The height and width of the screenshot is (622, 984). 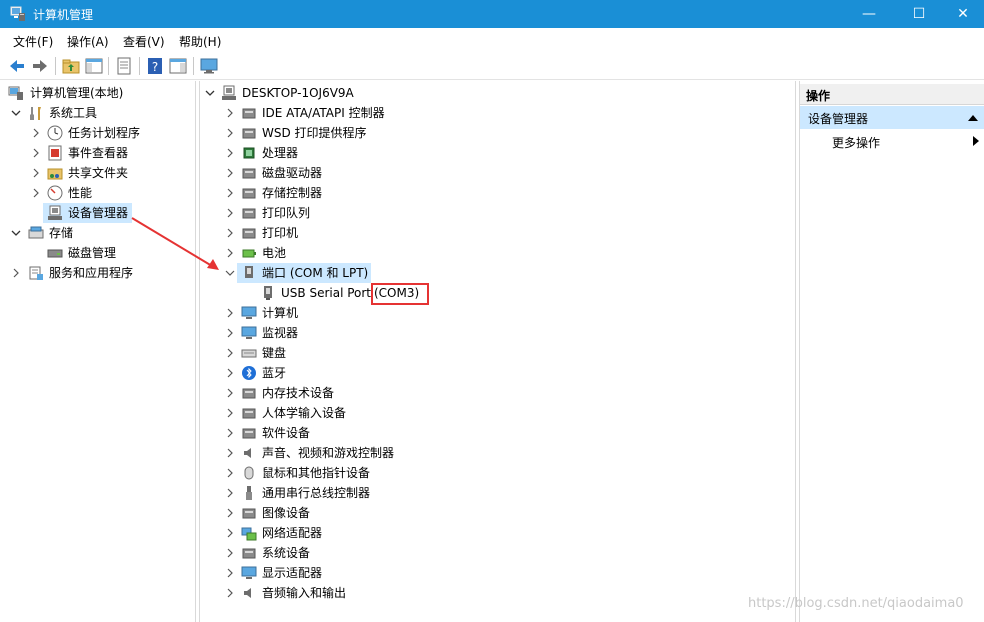 What do you see at coordinates (55, 153) in the screenshot?
I see `event-viewer-icon` at bounding box center [55, 153].